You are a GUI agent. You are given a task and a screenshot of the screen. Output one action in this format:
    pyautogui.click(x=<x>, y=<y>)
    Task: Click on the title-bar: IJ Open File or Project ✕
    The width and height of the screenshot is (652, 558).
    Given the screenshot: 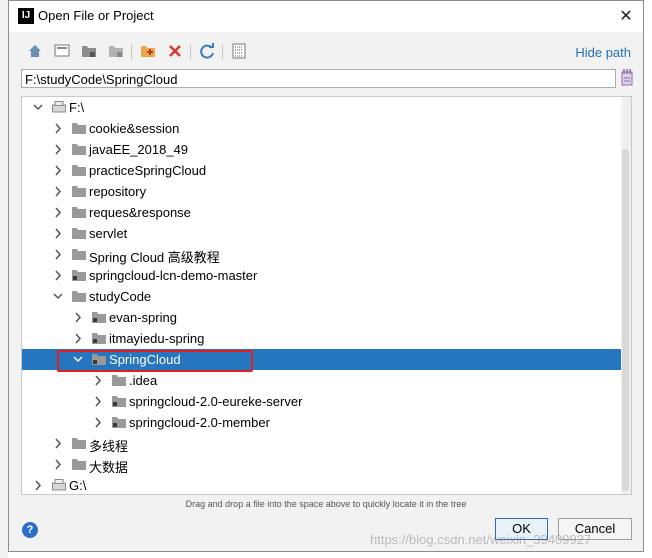 What is the action you would take?
    pyautogui.click(x=326, y=16)
    